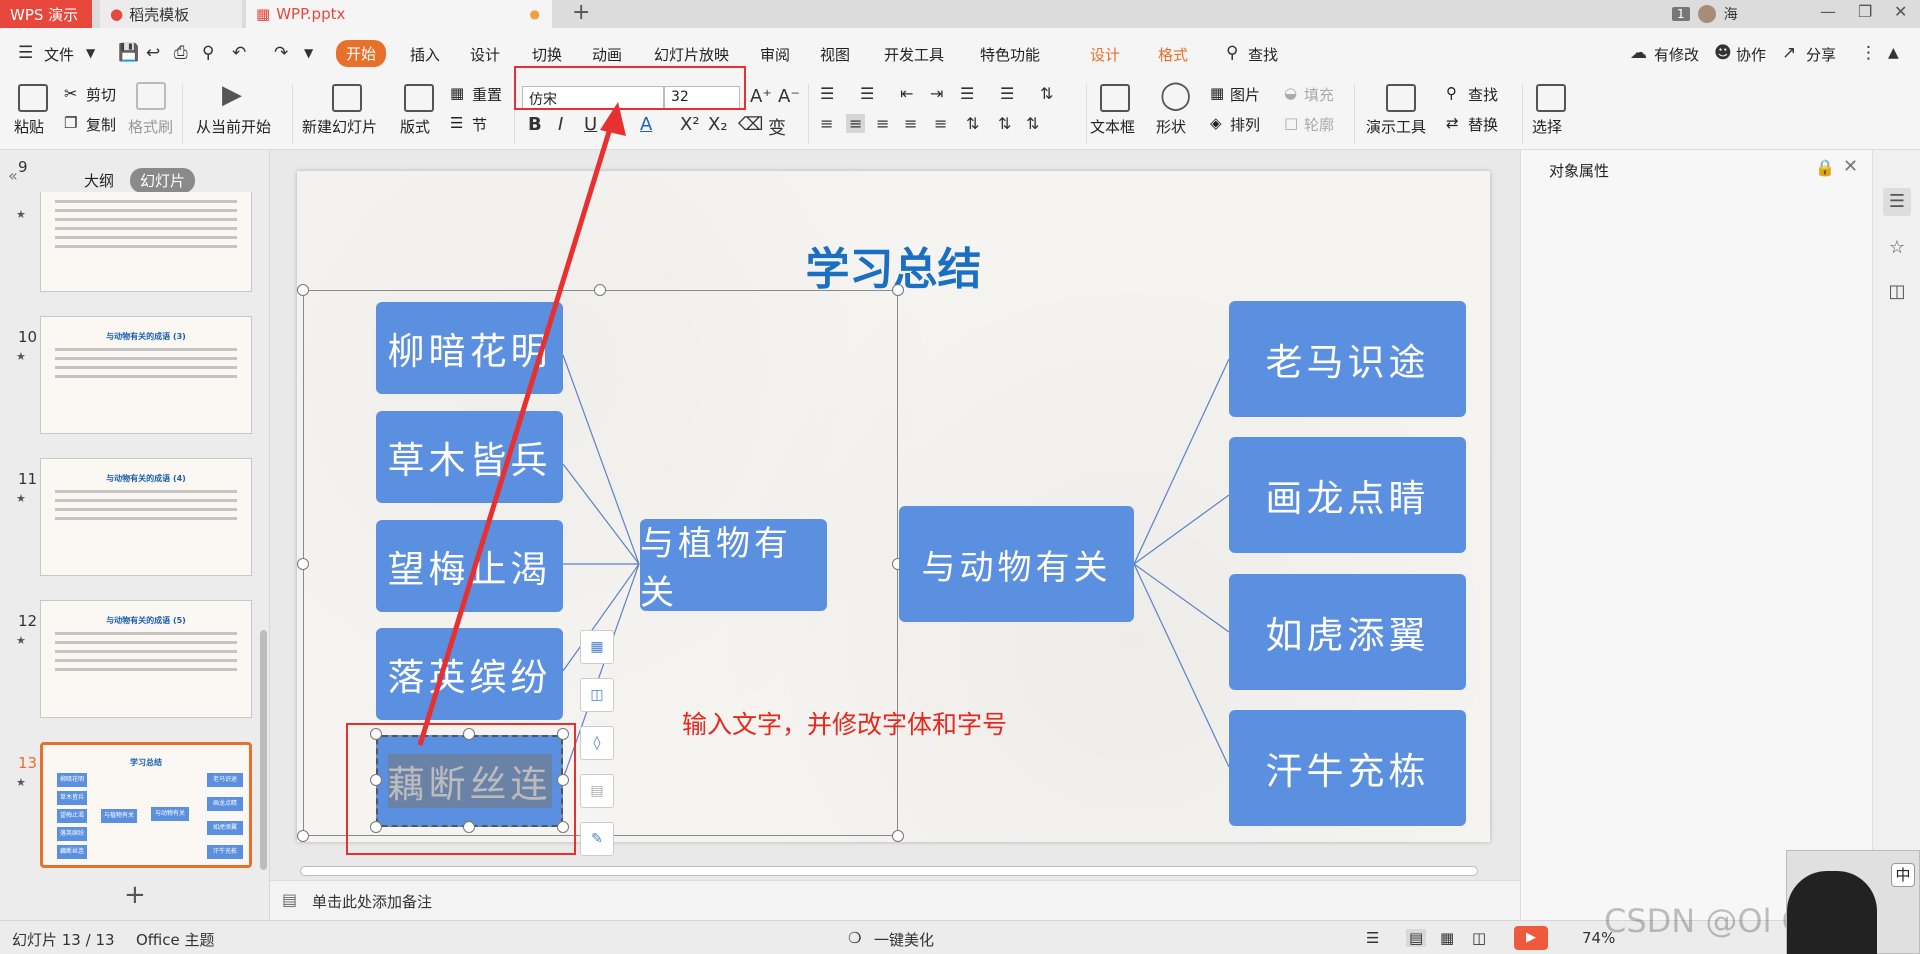 The image size is (1920, 954). What do you see at coordinates (208, 53) in the screenshot?
I see `print-preview-icon: ⚲` at bounding box center [208, 53].